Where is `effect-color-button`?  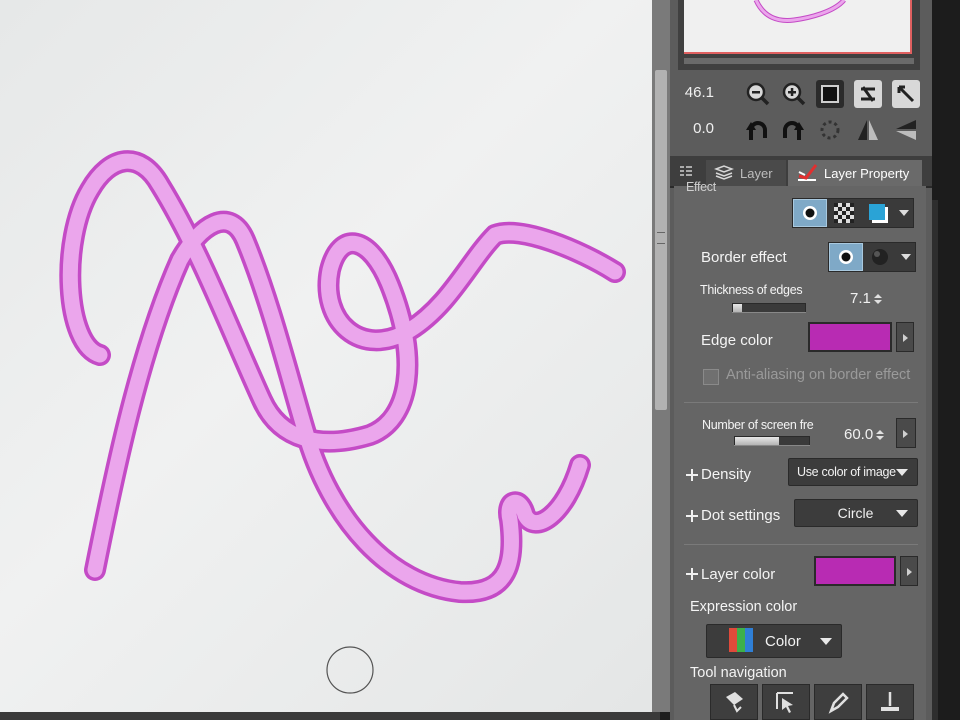 effect-color-button is located at coordinates (878, 213).